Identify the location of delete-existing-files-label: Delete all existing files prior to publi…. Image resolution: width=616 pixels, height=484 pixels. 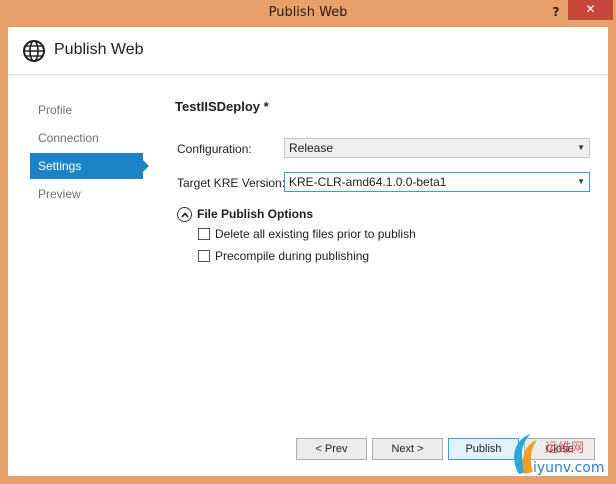
(315, 234).